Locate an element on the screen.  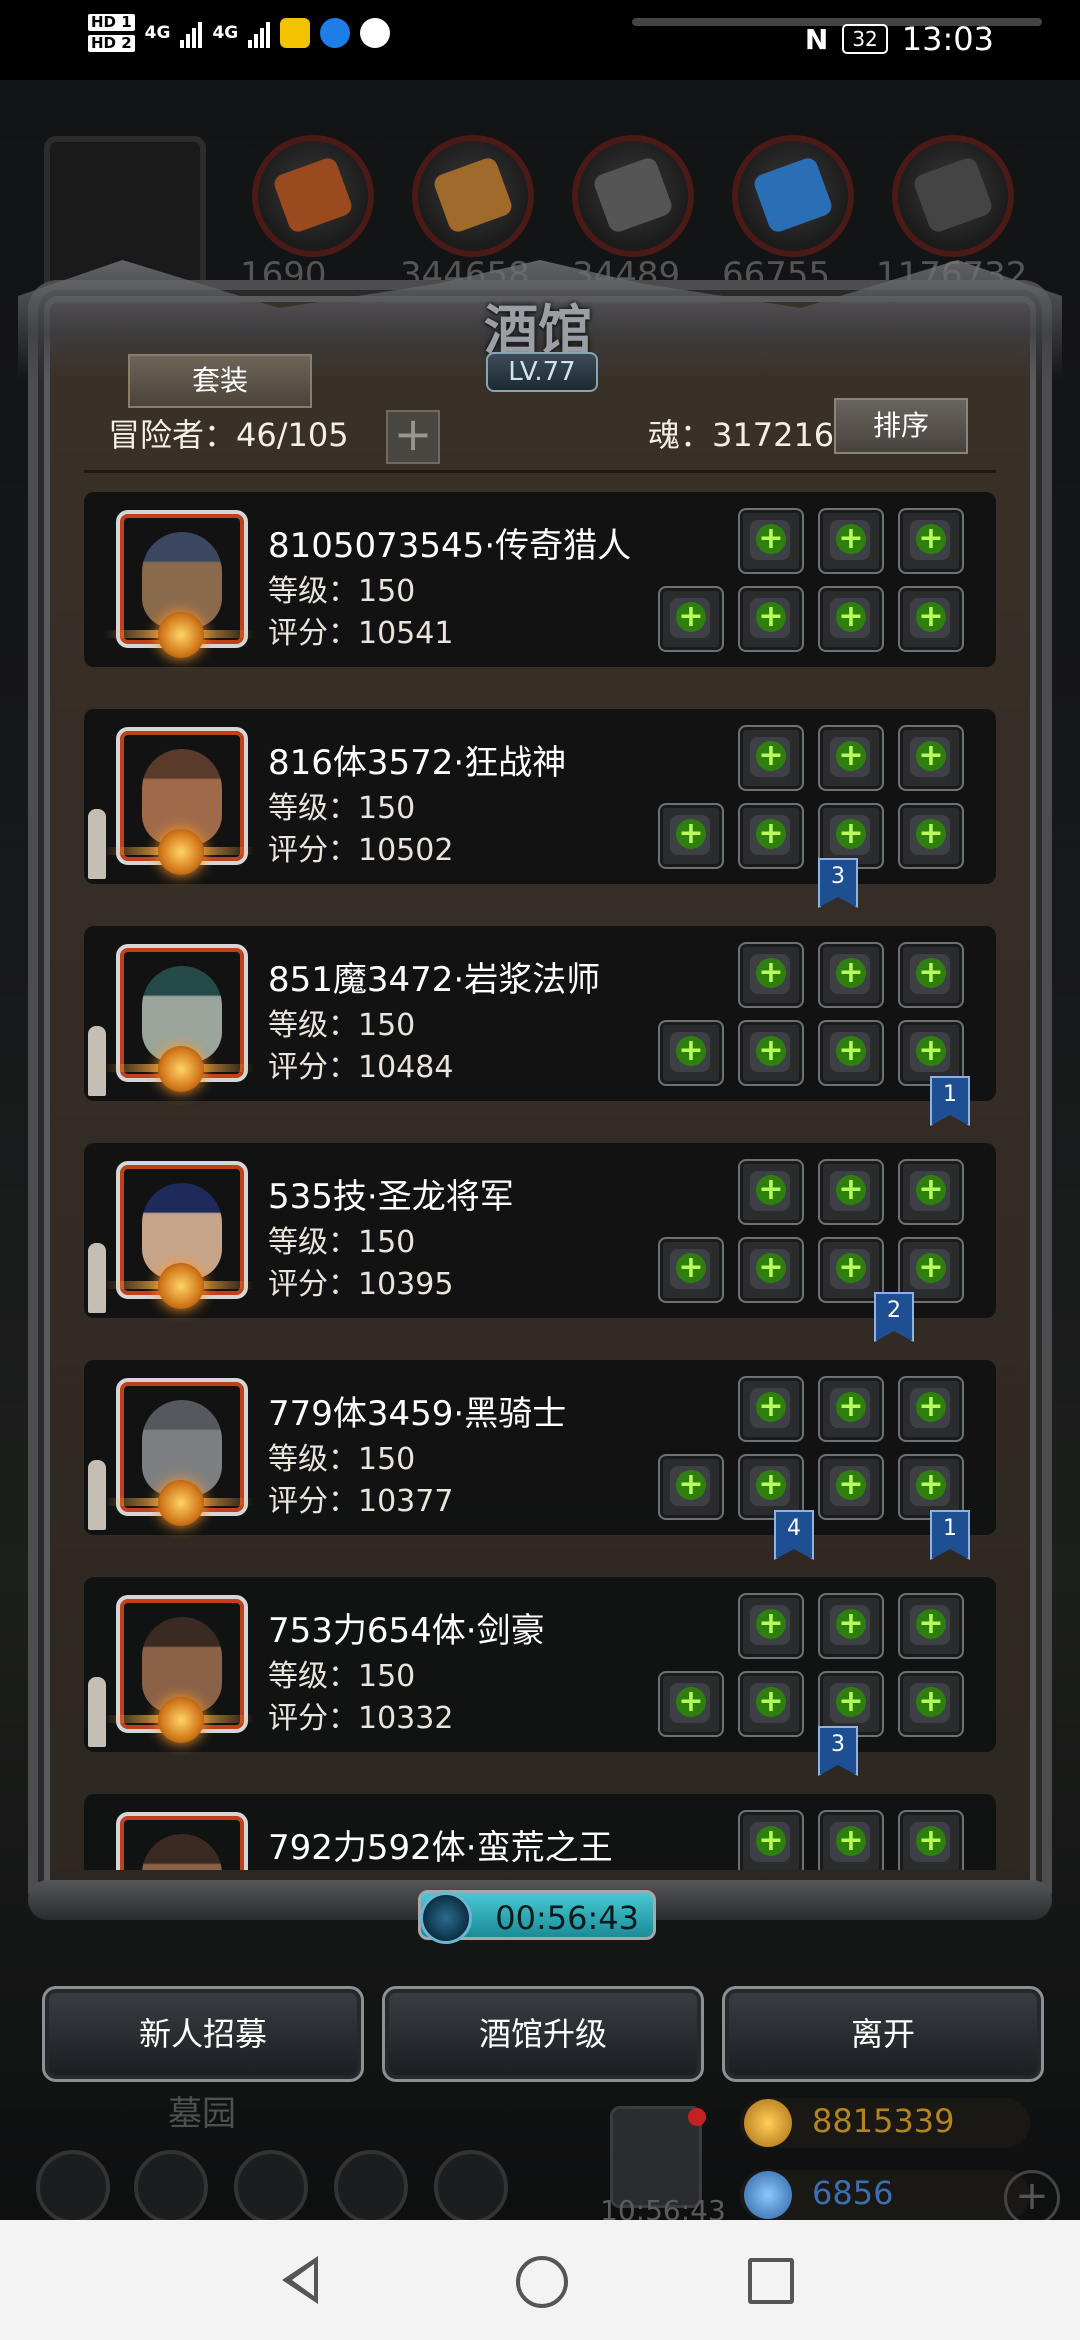
set-button: 套装 is located at coordinates (220, 381).